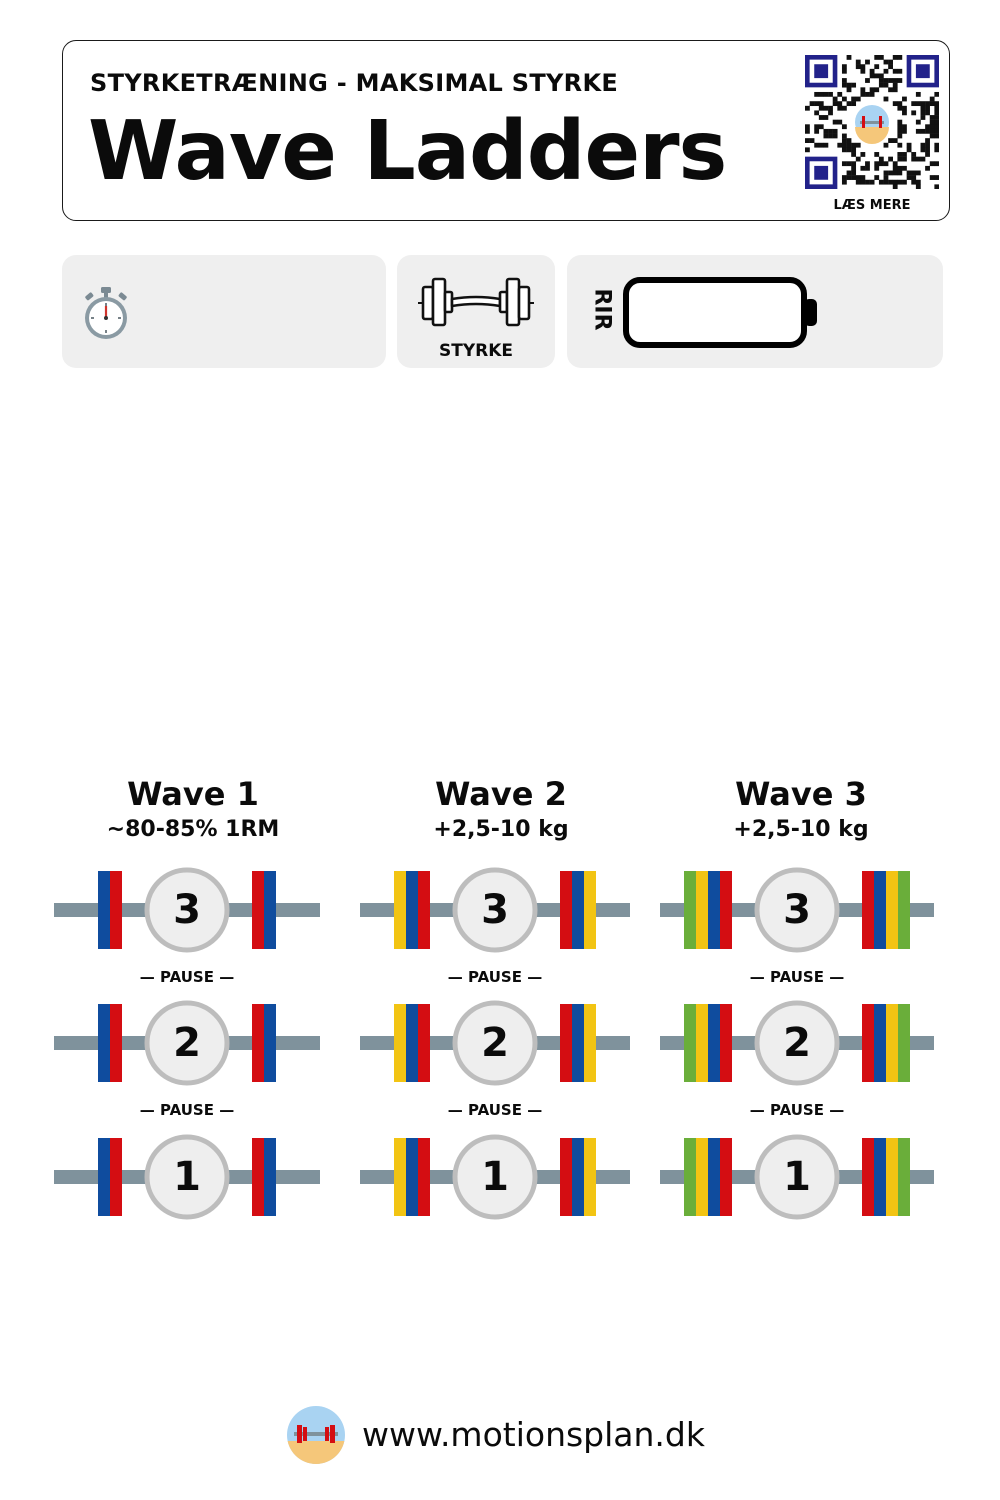 The image size is (1000, 1500). Describe the element at coordinates (224, 311) in the screenshot. I see `time-panel` at that location.